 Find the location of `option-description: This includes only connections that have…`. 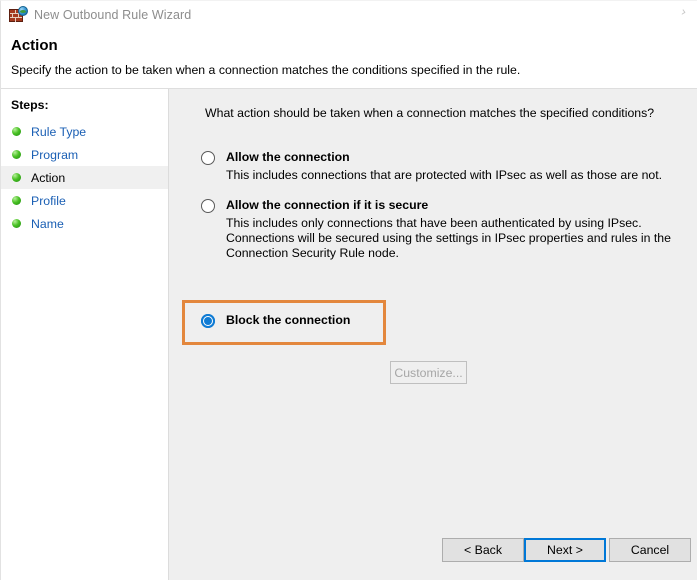

option-description: This includes only connections that have… is located at coordinates (448, 238).